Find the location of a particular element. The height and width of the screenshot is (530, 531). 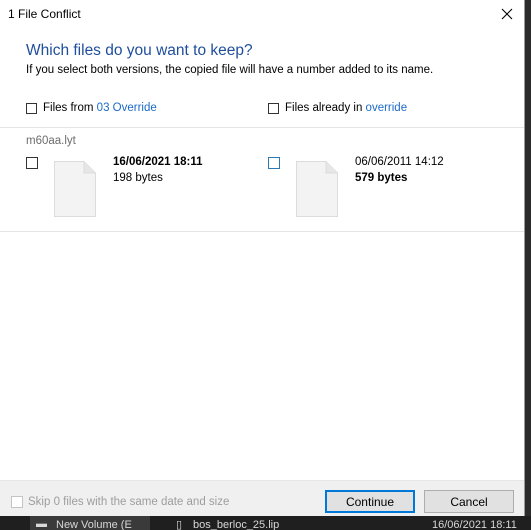

source-folder-link: 03 Override is located at coordinates (127, 108).